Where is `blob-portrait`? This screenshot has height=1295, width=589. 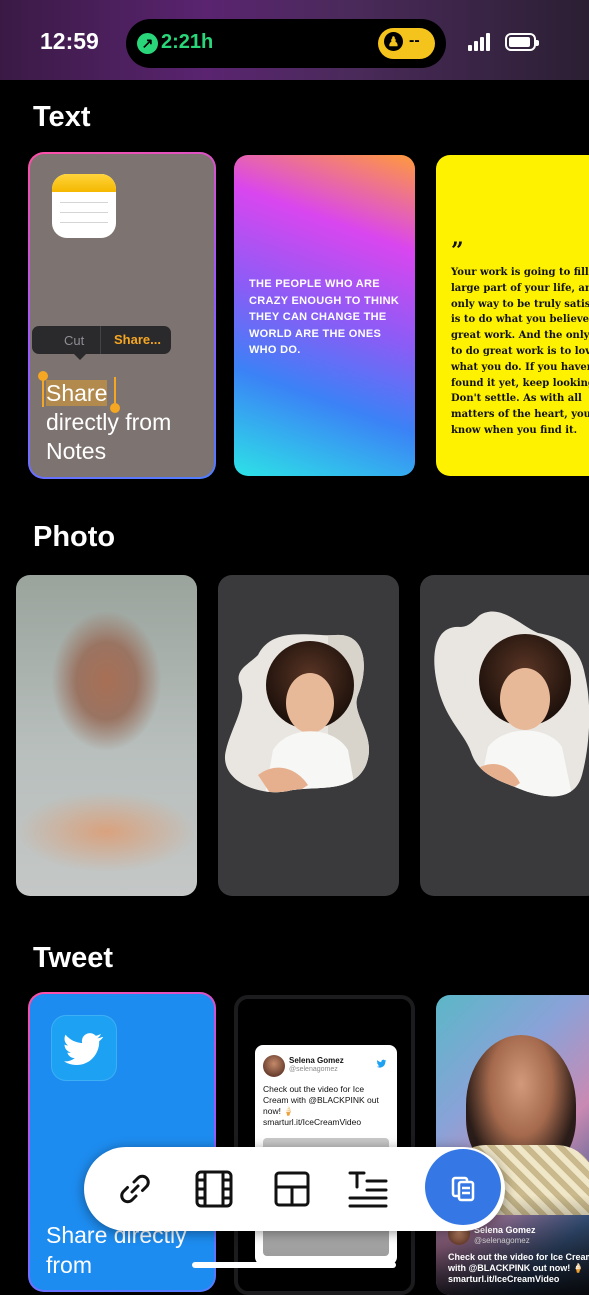 blob-portrait is located at coordinates (297, 713).